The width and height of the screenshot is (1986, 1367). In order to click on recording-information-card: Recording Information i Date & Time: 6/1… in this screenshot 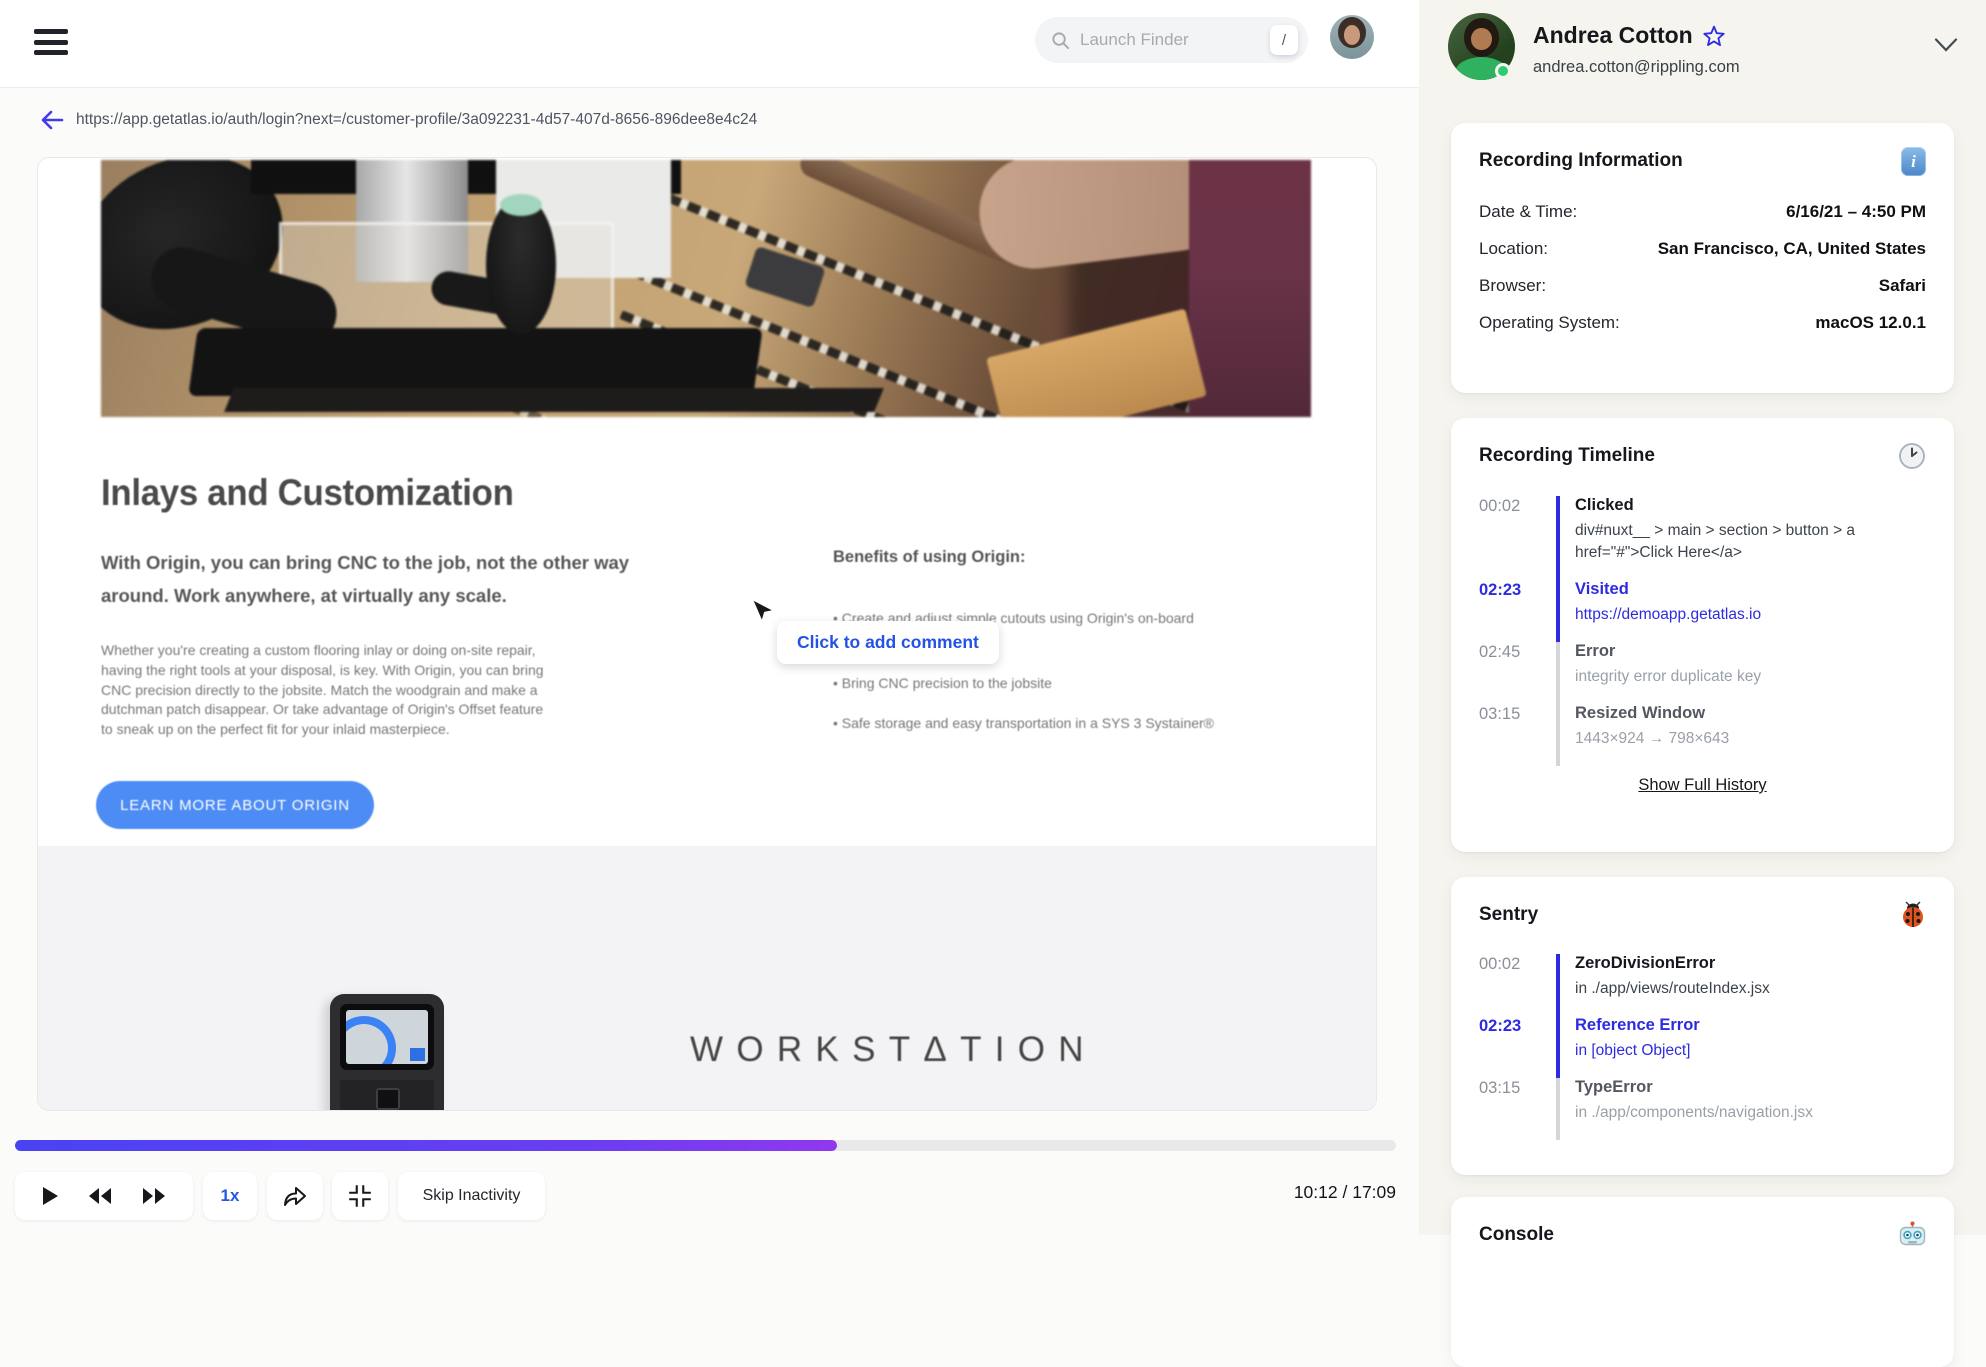, I will do `click(1702, 258)`.